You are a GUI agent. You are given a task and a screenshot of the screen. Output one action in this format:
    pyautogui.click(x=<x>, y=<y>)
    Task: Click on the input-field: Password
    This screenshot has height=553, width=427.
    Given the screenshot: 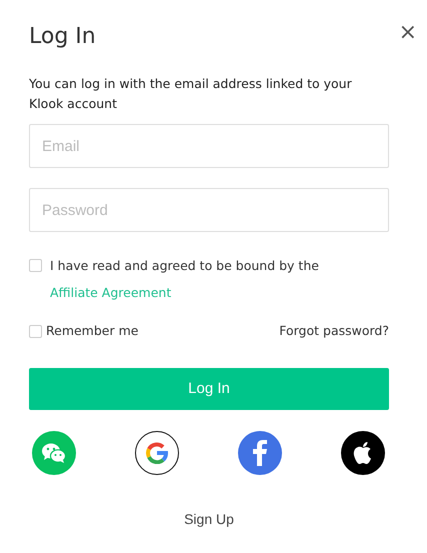 What is the action you would take?
    pyautogui.click(x=209, y=210)
    